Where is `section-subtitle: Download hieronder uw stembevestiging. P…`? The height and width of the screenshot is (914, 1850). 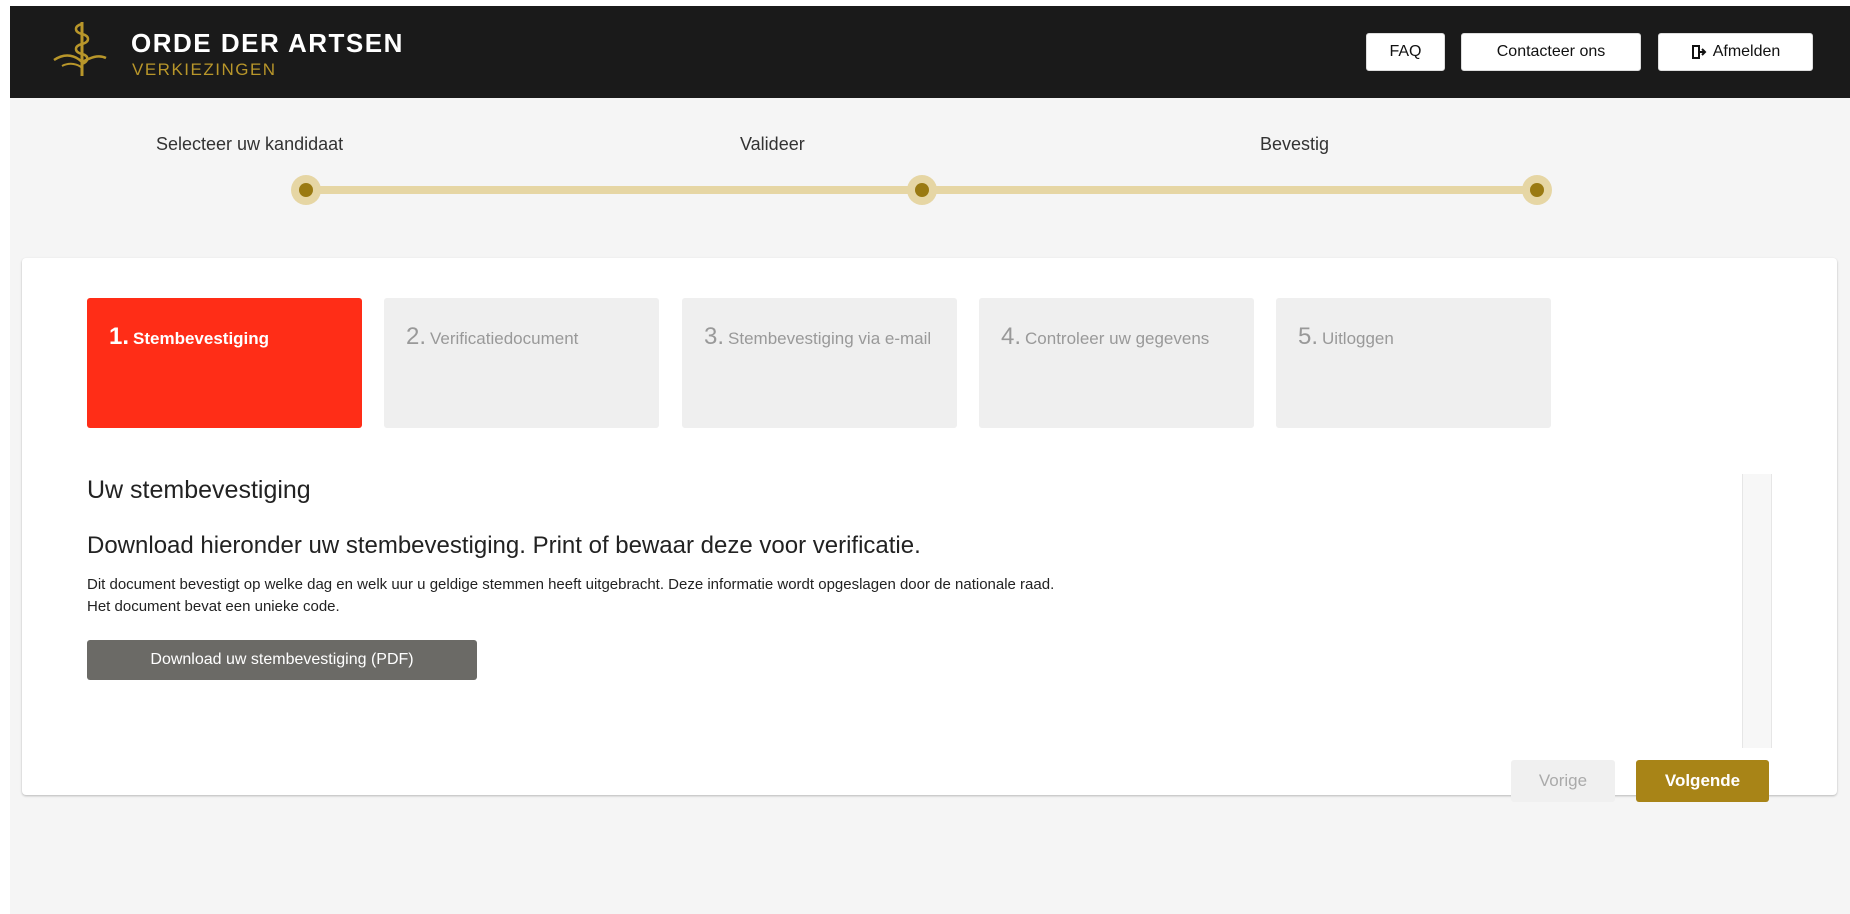 section-subtitle: Download hieronder uw stembevestiging. P… is located at coordinates (504, 545).